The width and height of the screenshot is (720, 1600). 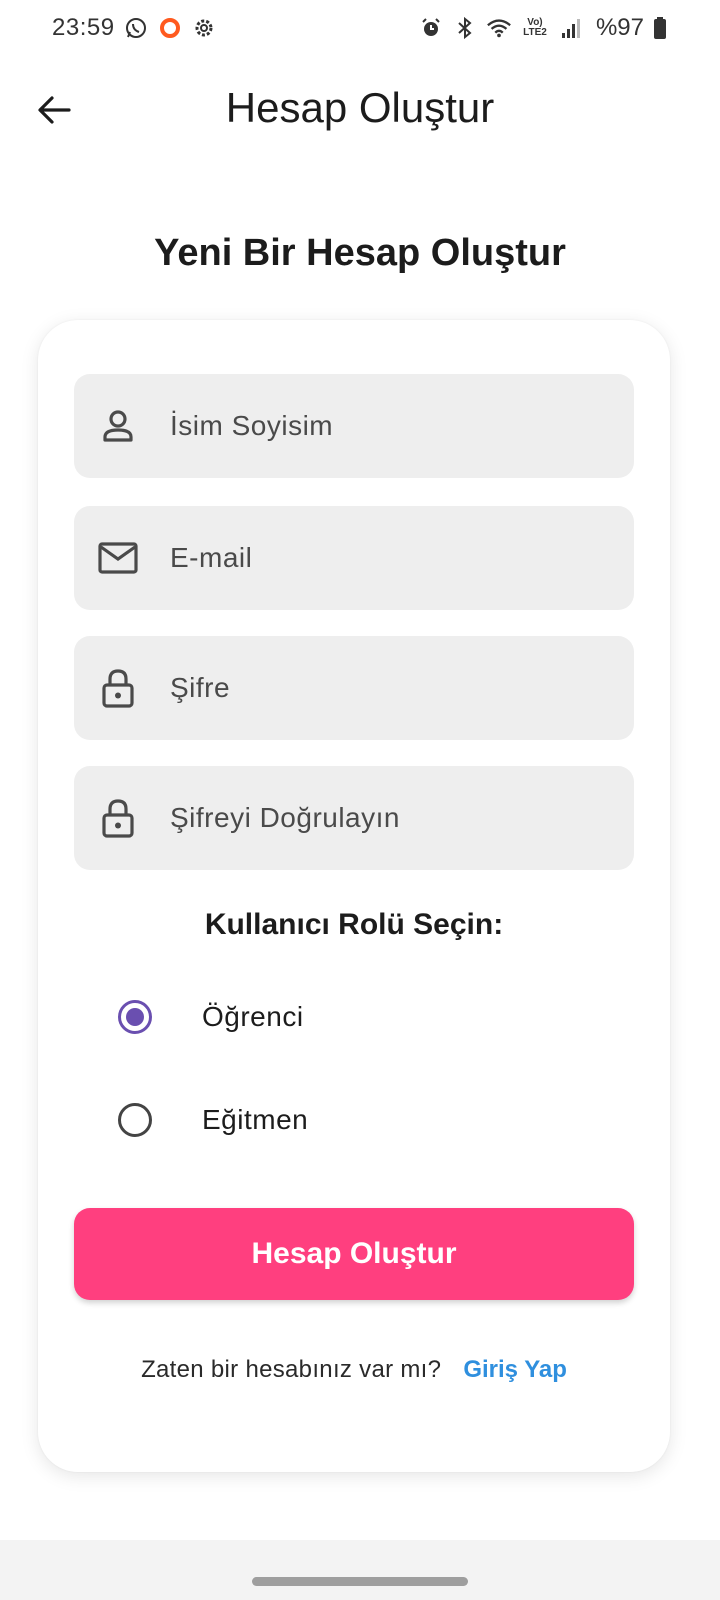 I want to click on person-icon, so click(x=118, y=426).